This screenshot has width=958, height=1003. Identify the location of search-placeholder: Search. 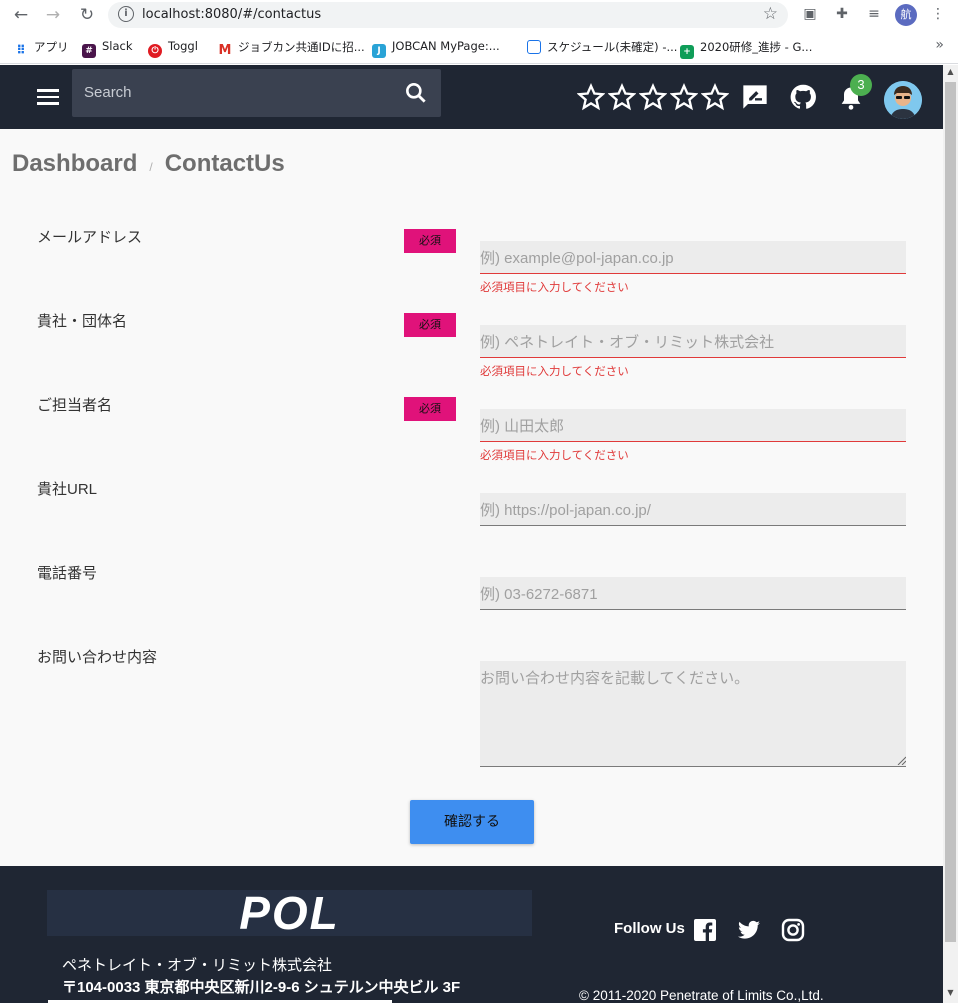
(108, 92).